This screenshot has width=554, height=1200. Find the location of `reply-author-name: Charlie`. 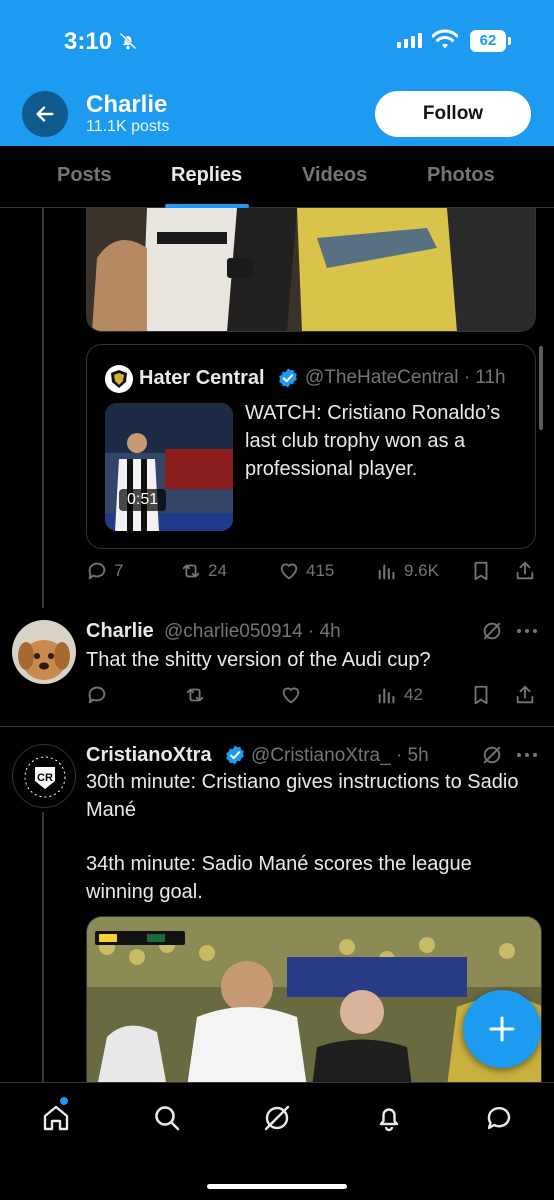

reply-author-name: Charlie is located at coordinates (120, 631).